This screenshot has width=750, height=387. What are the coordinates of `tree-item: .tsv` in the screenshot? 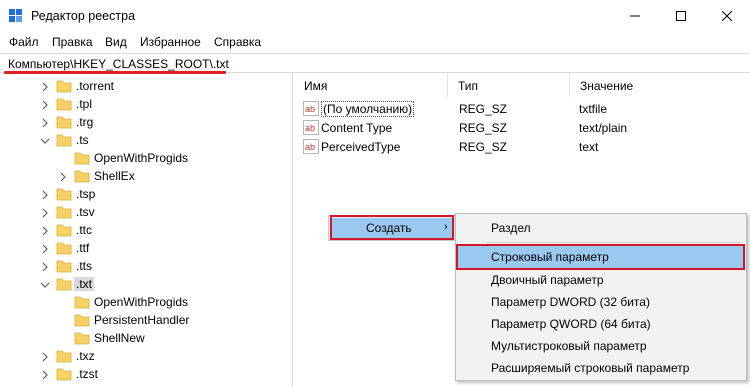 It's located at (146, 212).